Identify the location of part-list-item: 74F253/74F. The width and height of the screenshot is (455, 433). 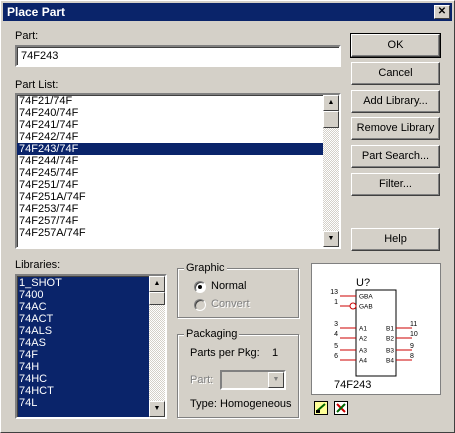
(170, 209).